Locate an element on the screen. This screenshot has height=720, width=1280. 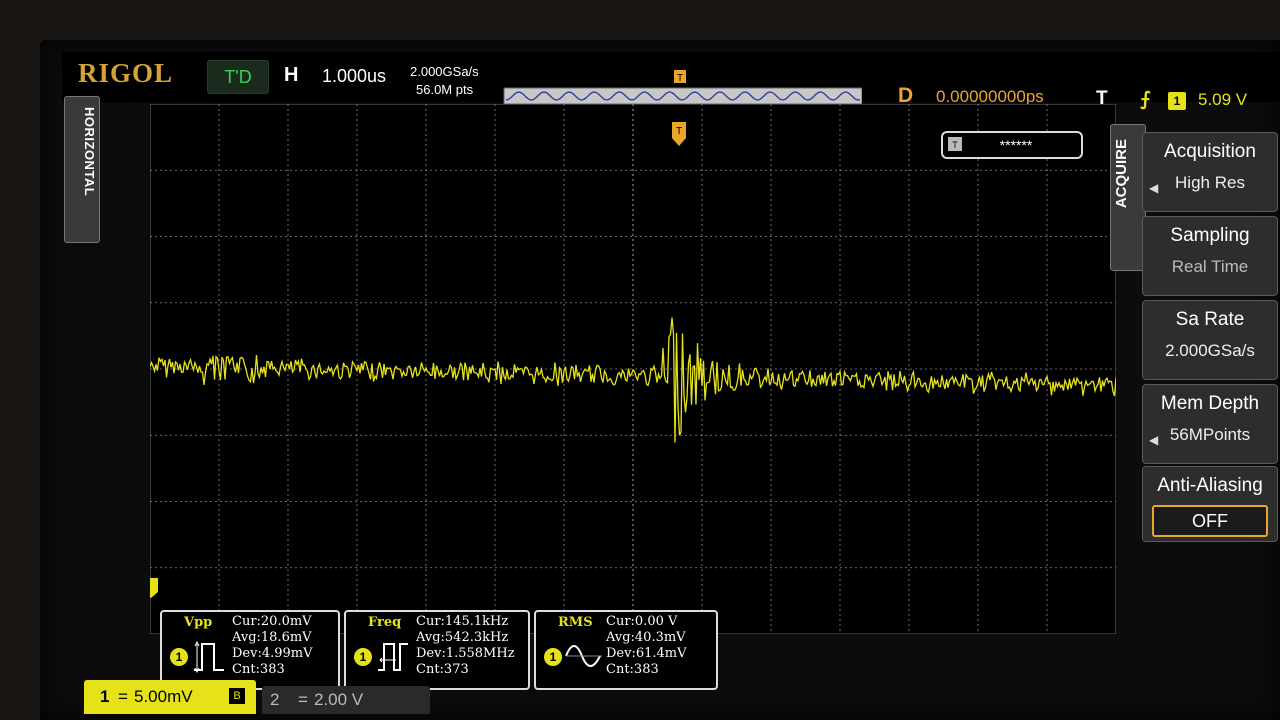
memory-points-readout: 56.0M pts is located at coordinates (445, 89).